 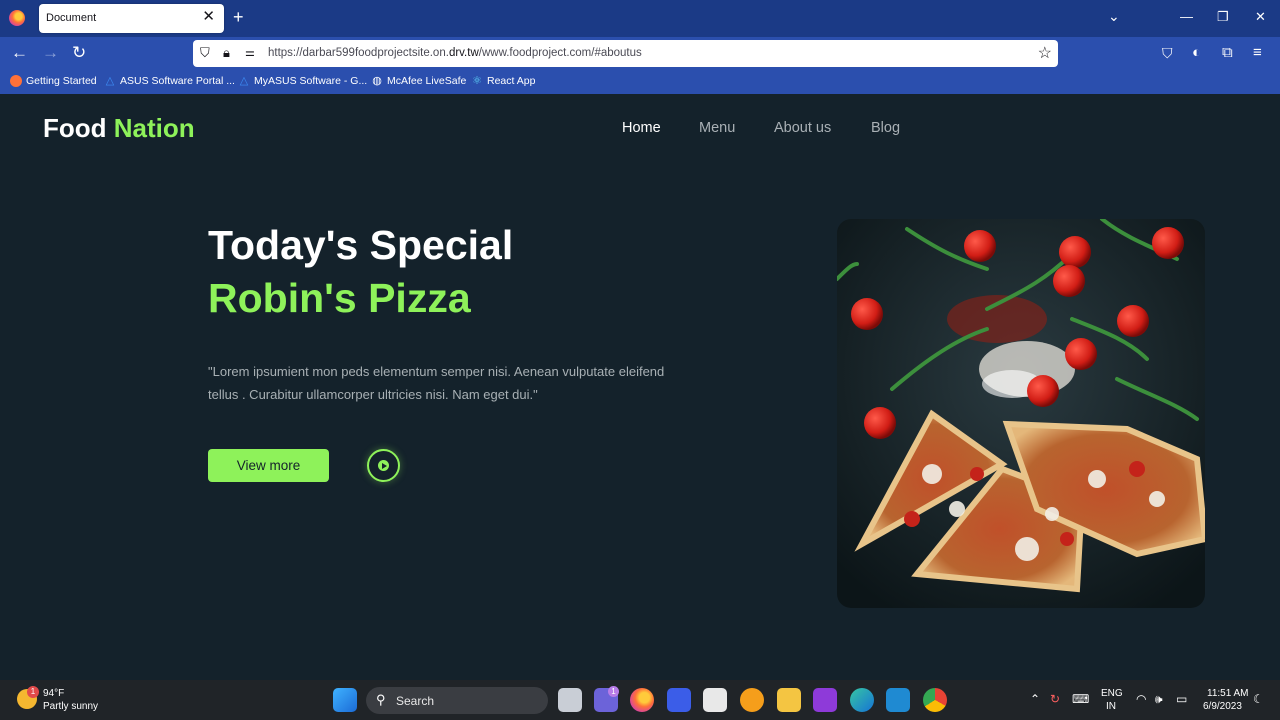 I want to click on app-menu-icon: ≡, so click(x=1257, y=53).